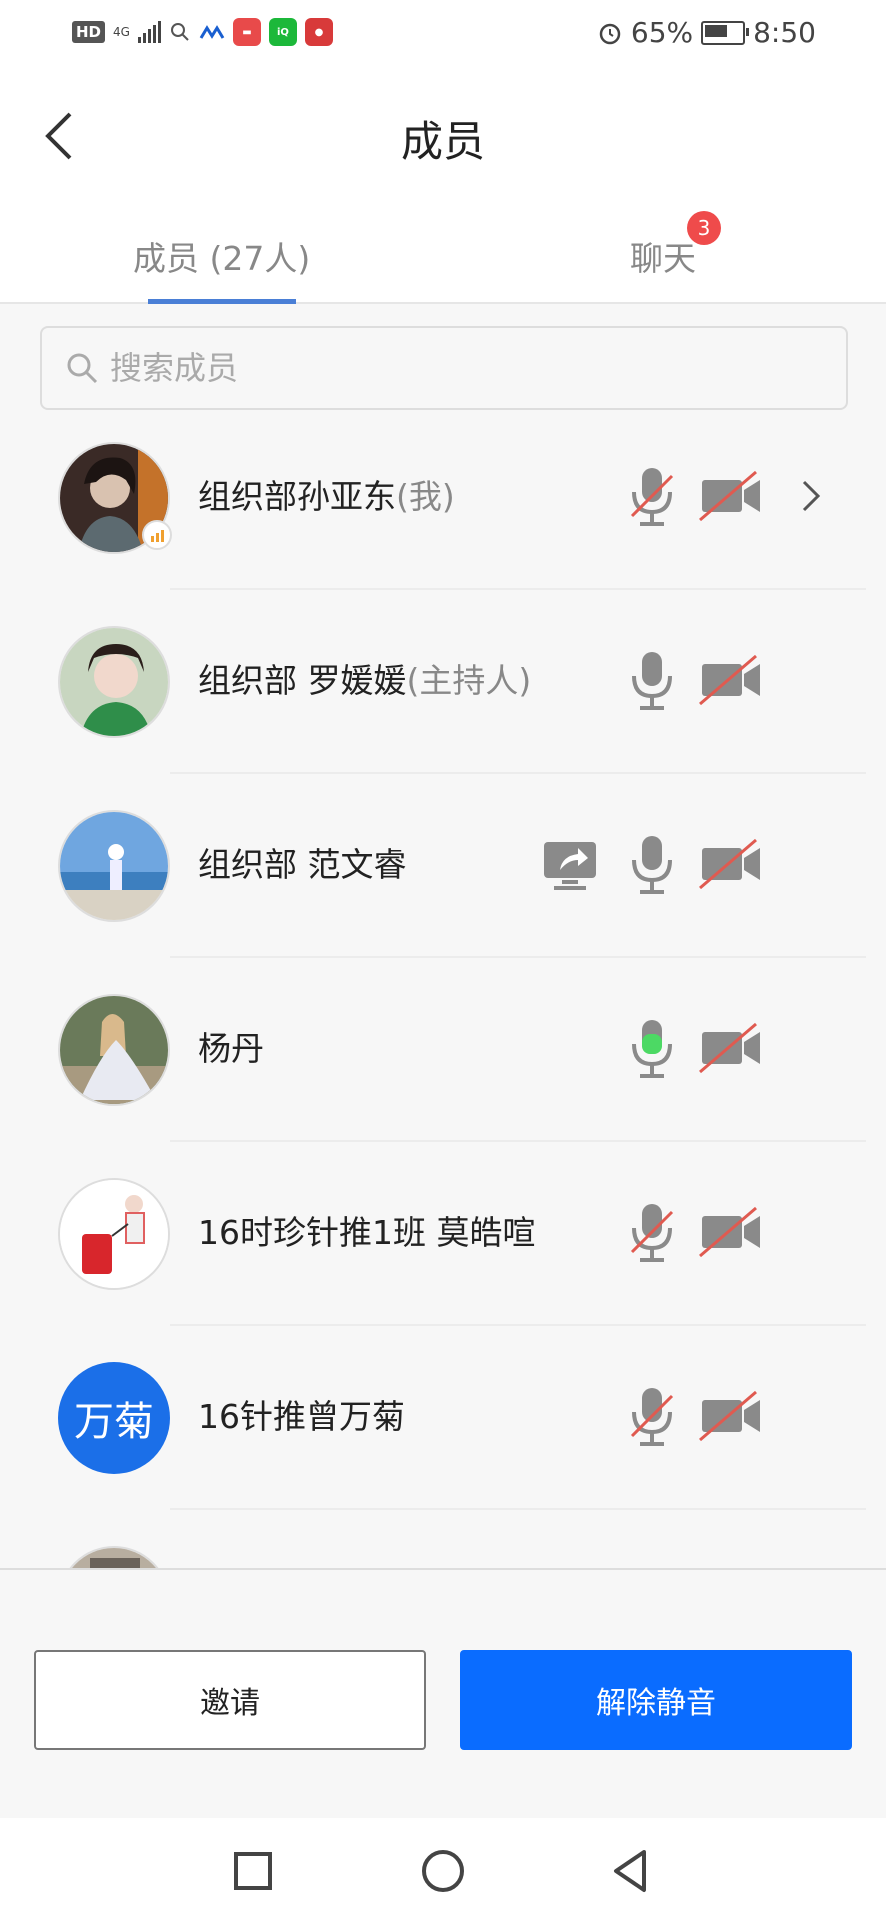  I want to click on recents-icon, so click(253, 1871).